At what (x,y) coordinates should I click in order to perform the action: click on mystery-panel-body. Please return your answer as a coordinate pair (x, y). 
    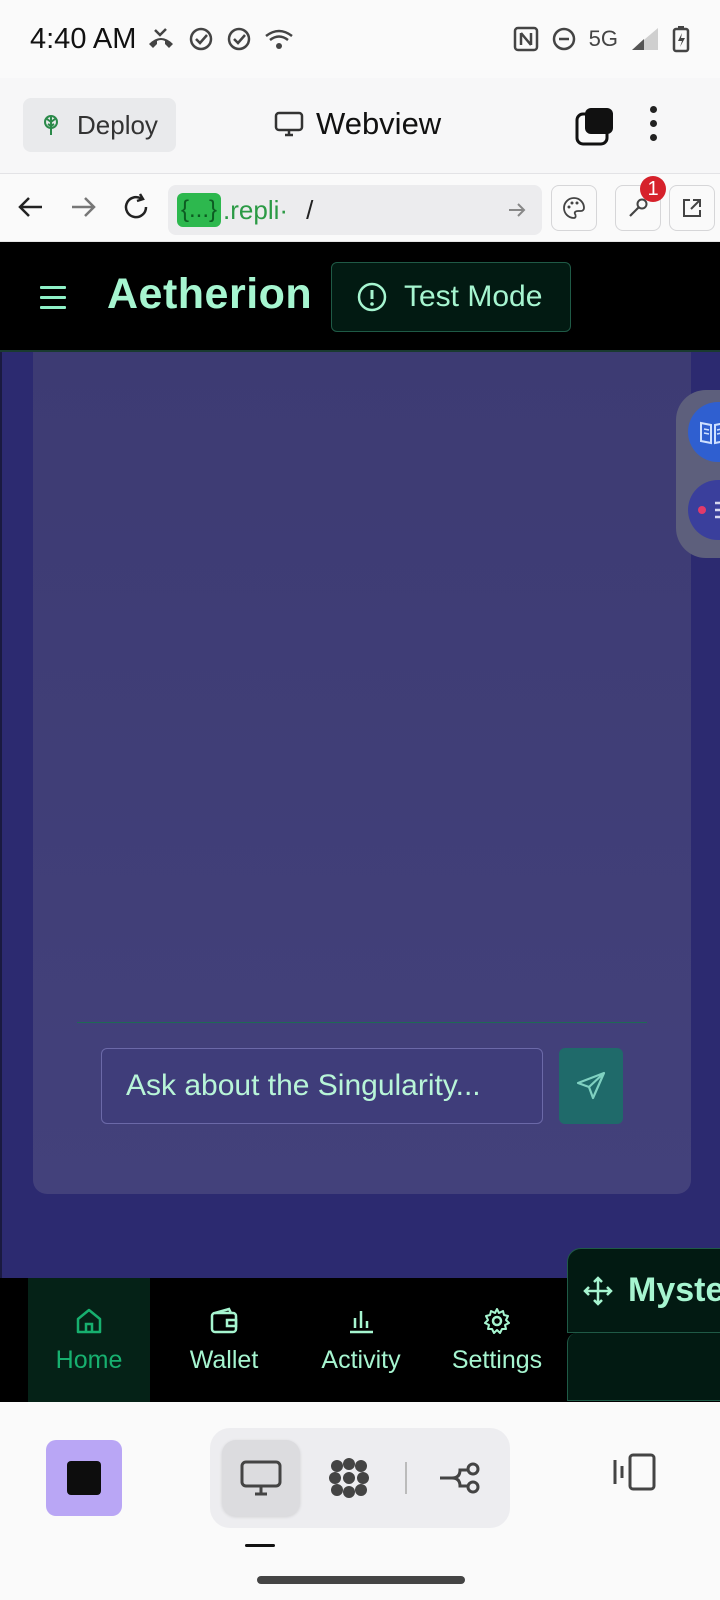
    Looking at the image, I should click on (643, 1367).